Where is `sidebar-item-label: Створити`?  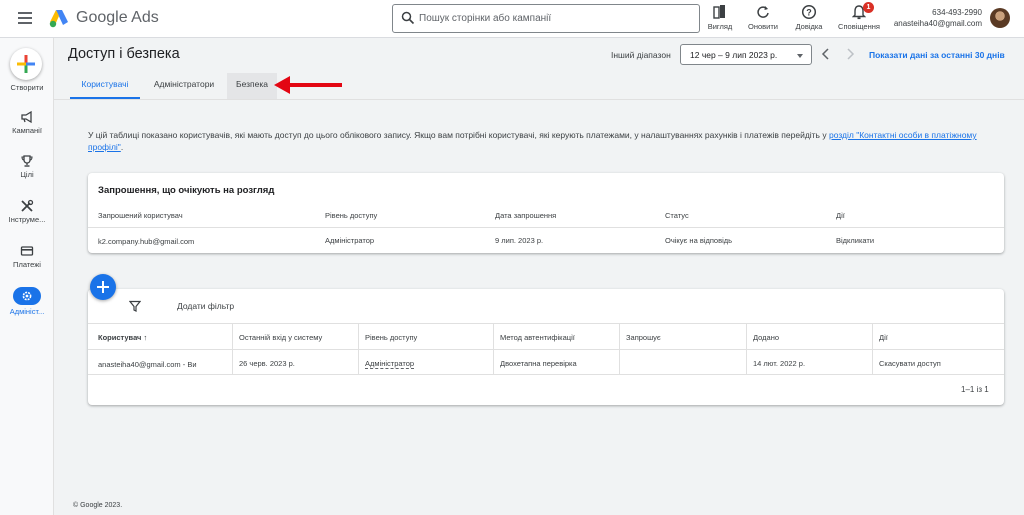
sidebar-item-label: Створити is located at coordinates (27, 87).